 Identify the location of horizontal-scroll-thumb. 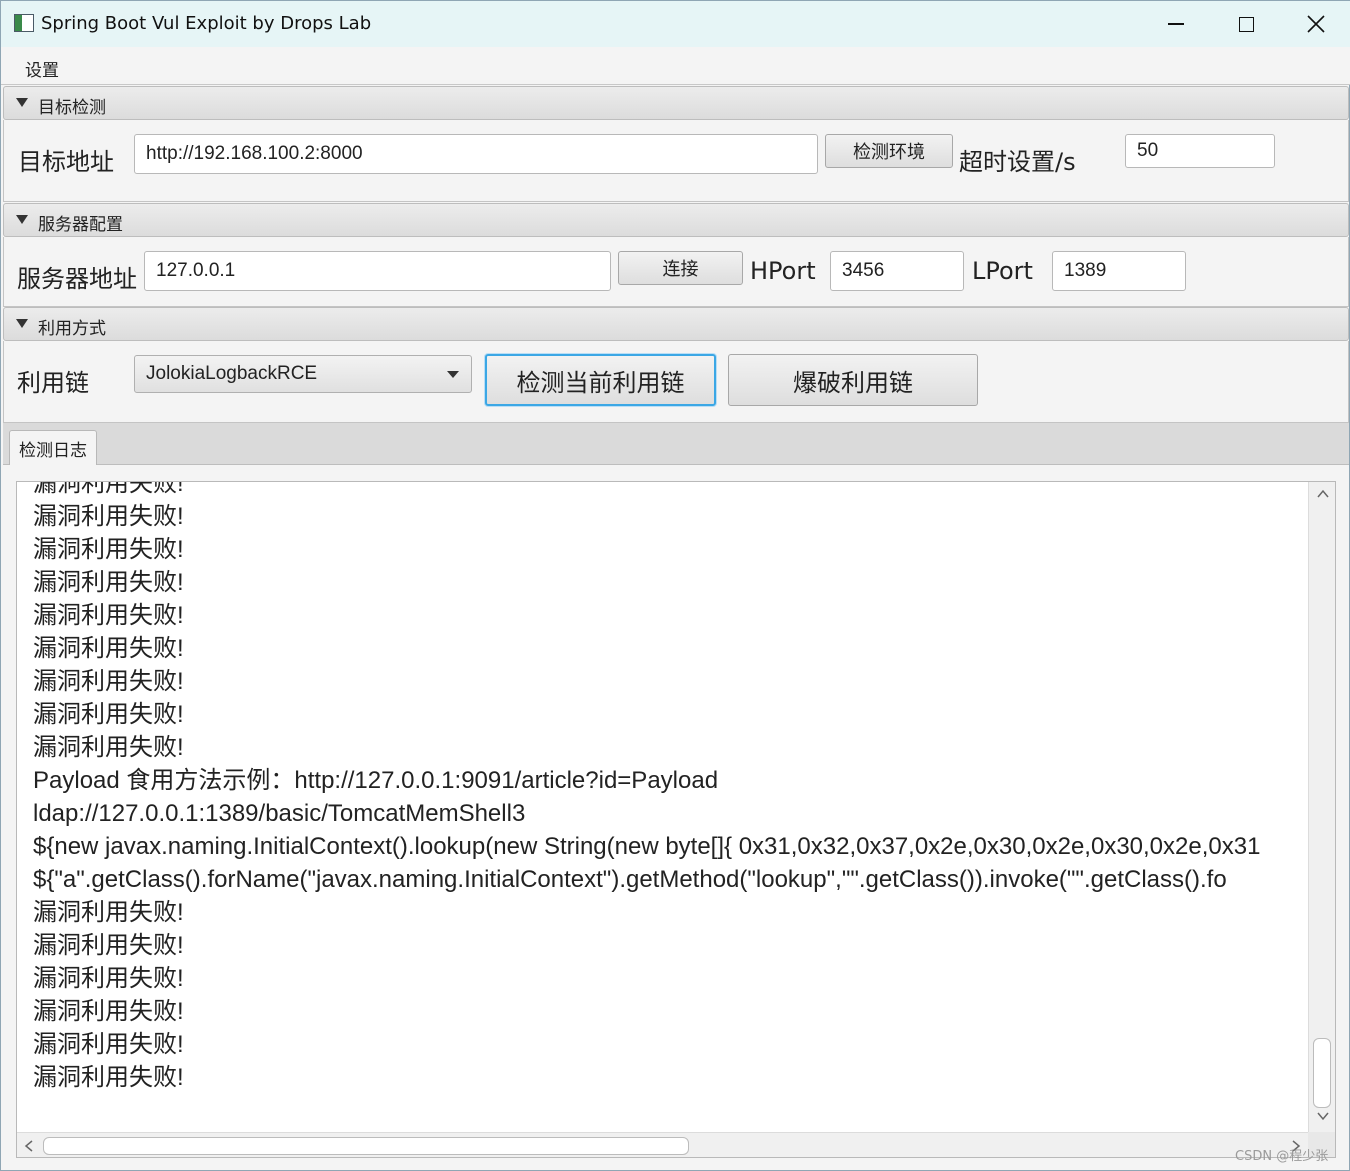
(366, 1146).